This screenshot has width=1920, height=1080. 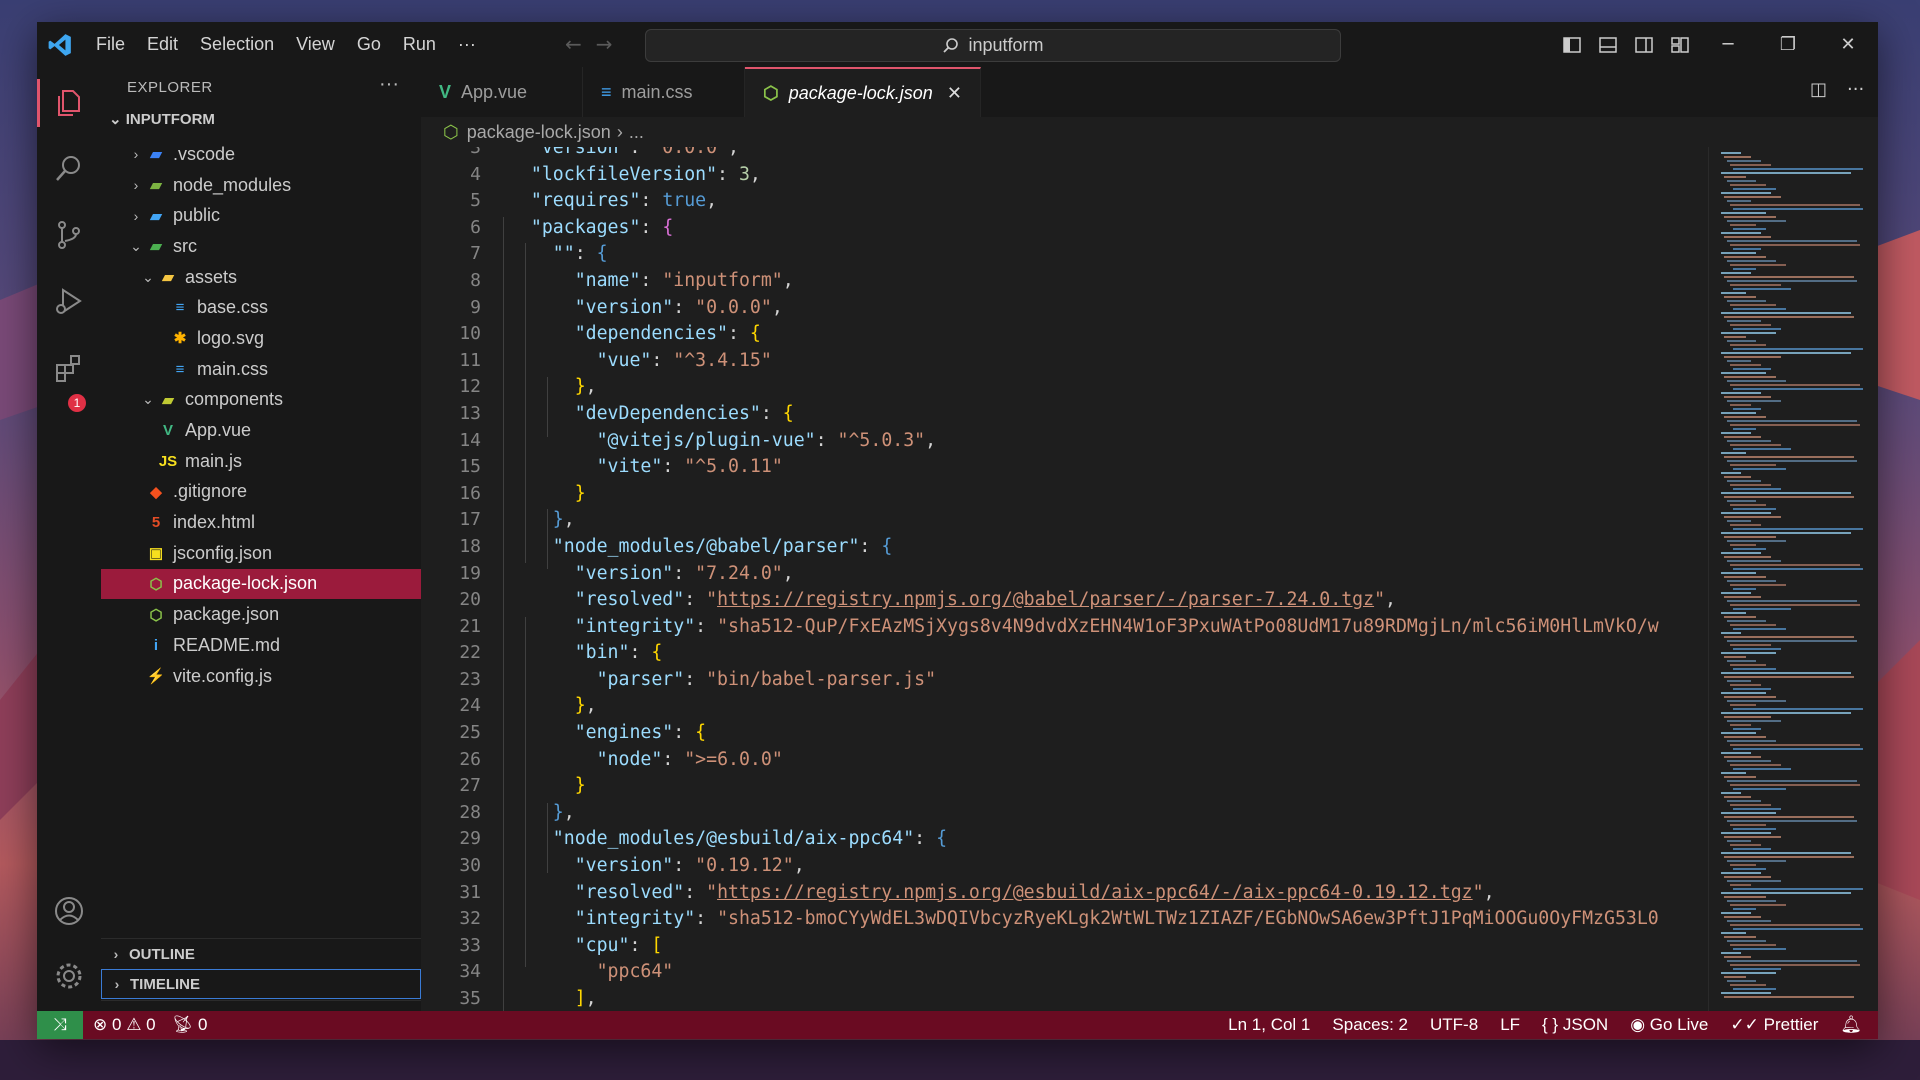 What do you see at coordinates (261, 461) in the screenshot?
I see `tree-item: JS main.js` at bounding box center [261, 461].